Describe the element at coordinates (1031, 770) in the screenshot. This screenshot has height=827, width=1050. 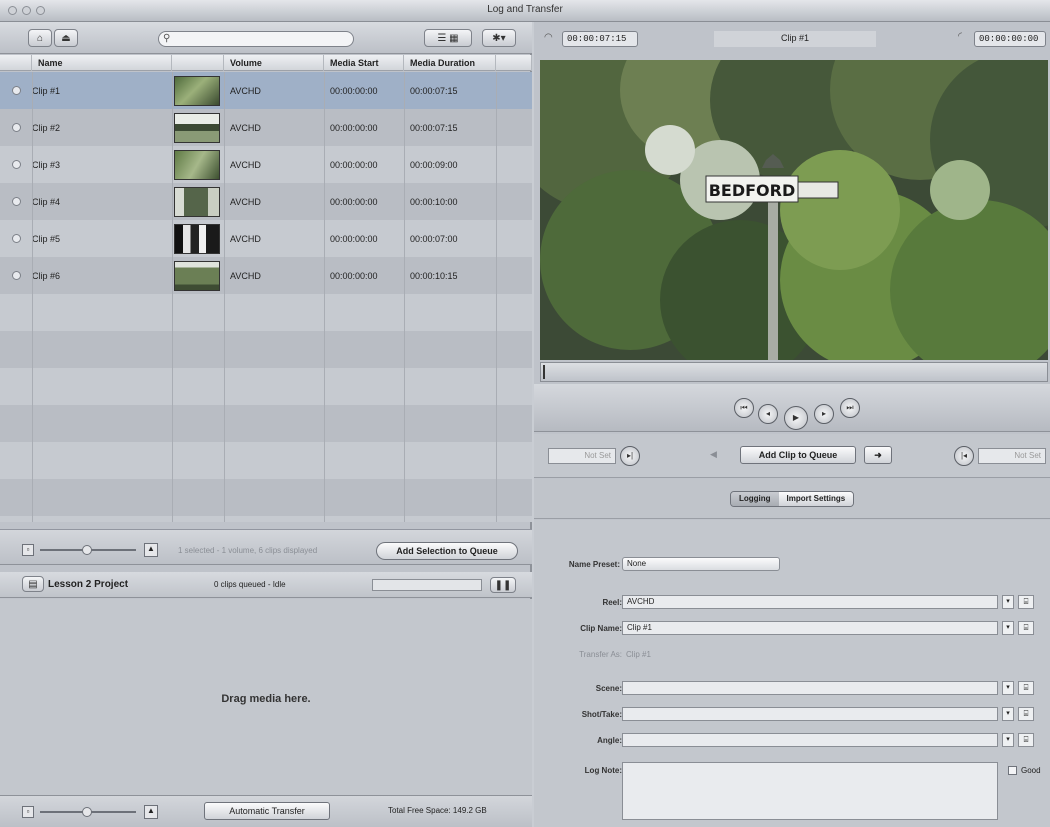
I see `good-label: Good` at that location.